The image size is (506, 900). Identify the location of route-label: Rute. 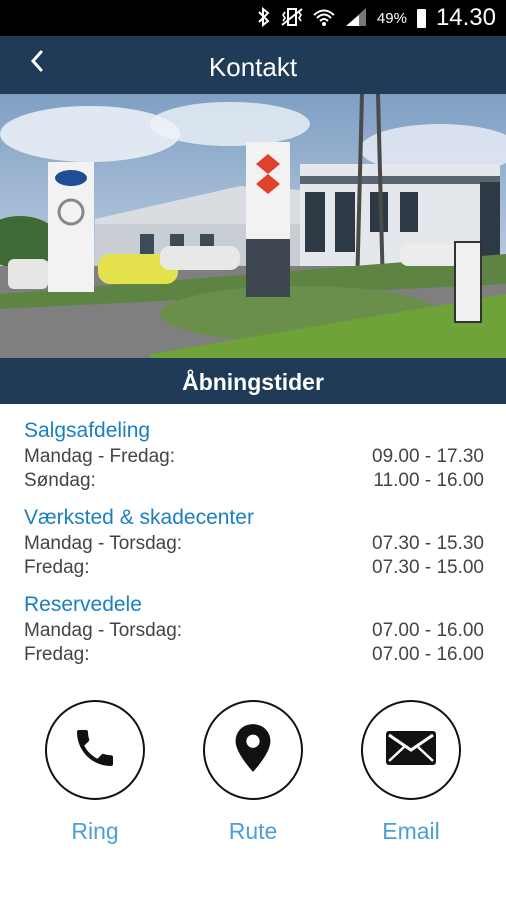
(253, 831).